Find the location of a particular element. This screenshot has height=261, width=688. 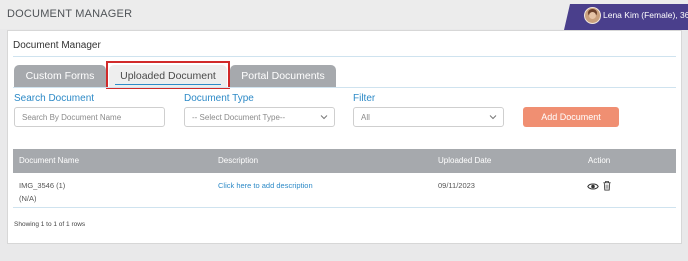

column-header-description: Description is located at coordinates (238, 160).